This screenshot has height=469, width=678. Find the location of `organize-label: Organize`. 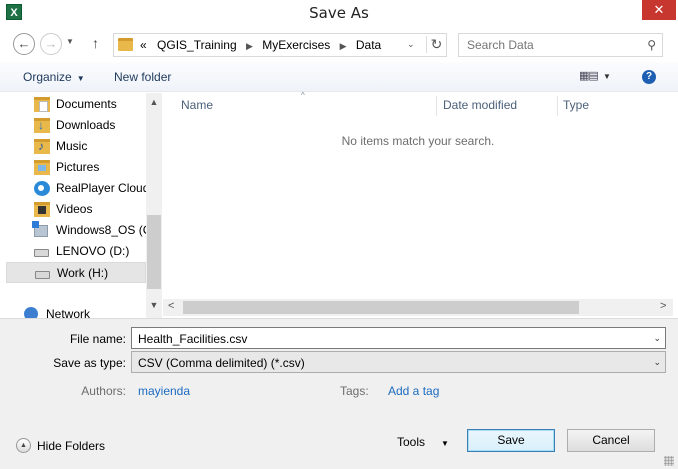

organize-label: Organize is located at coordinates (47, 77).